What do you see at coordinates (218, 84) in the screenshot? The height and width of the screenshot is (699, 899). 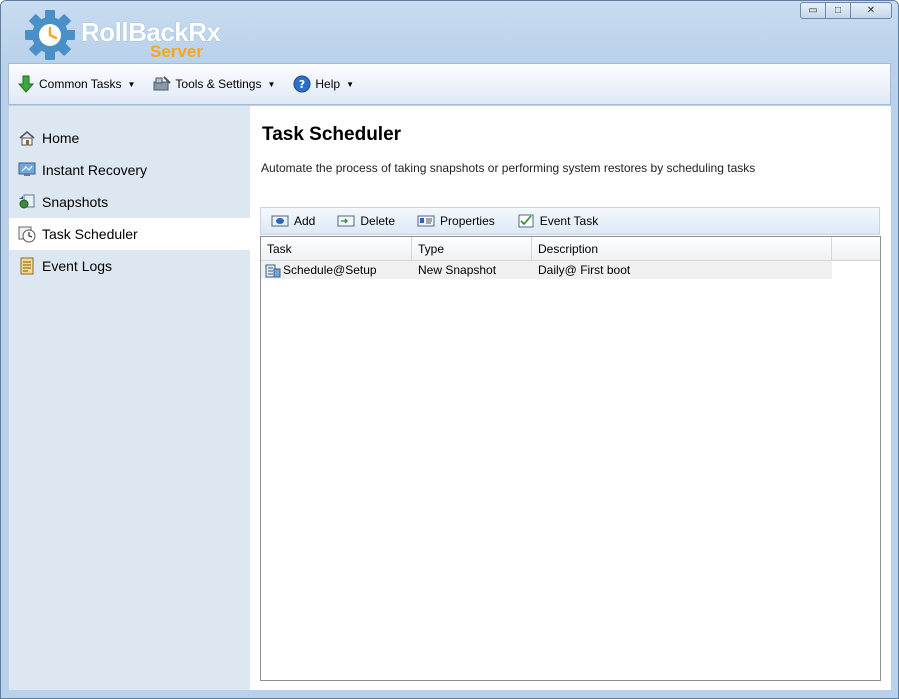 I see `menu-label: Tools & Settings` at bounding box center [218, 84].